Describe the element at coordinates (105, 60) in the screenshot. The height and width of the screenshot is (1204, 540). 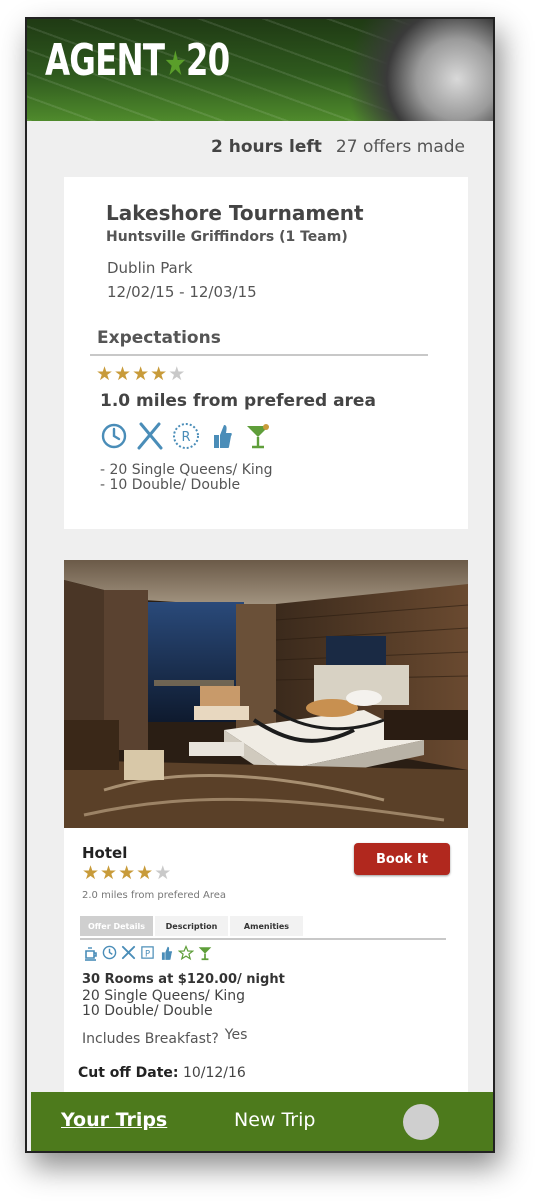
I see `logo-text-agent: AGENT` at that location.